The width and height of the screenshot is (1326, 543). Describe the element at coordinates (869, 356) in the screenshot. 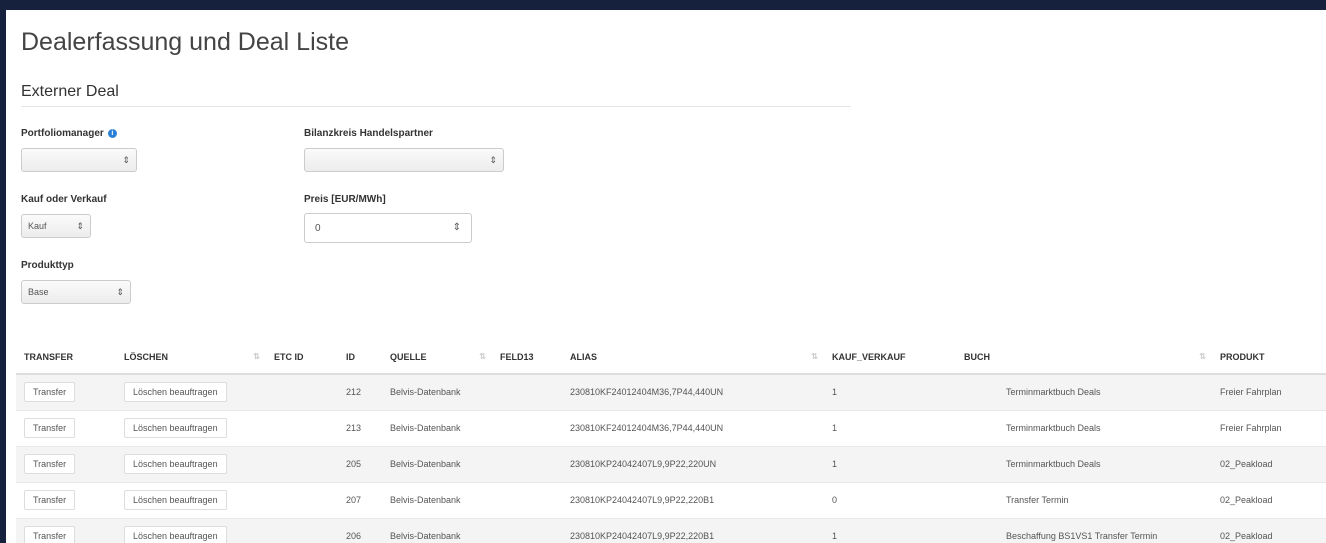

I see `column-header-label: KAUF_VERKAUF` at that location.